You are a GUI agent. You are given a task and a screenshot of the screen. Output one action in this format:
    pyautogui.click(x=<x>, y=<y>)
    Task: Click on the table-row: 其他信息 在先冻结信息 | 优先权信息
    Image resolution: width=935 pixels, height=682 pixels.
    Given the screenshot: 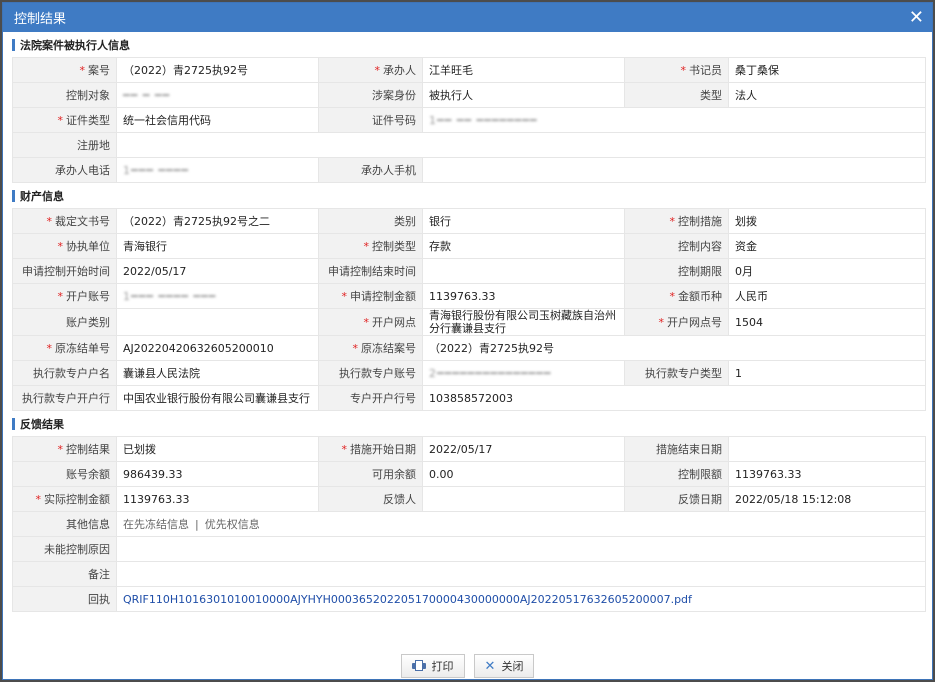 What is the action you would take?
    pyautogui.click(x=469, y=524)
    